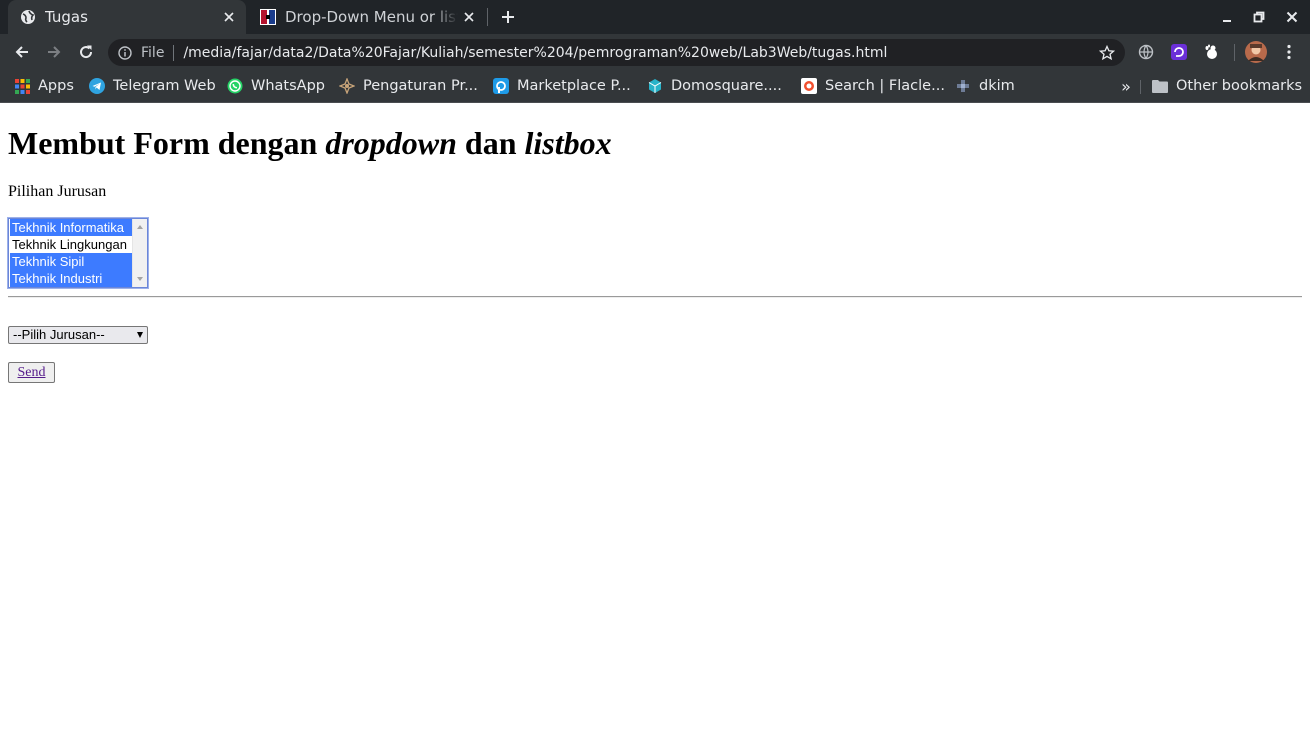 Image resolution: width=1310 pixels, height=741 pixels. What do you see at coordinates (59, 334) in the screenshot?
I see `dropdown-selected-value: --Pilih Jurusan--` at bounding box center [59, 334].